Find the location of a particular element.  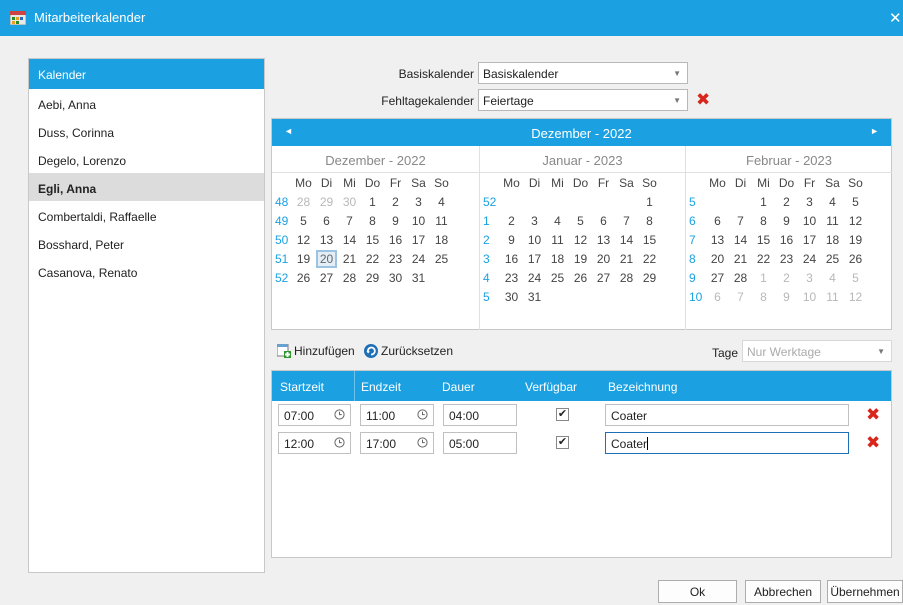

day-cell: 27 is located at coordinates (603, 277).